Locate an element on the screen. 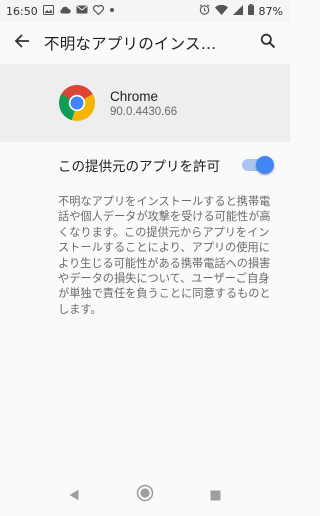 Image resolution: width=320 pixels, height=516 pixels. battery-percent: 87% is located at coordinates (270, 11).